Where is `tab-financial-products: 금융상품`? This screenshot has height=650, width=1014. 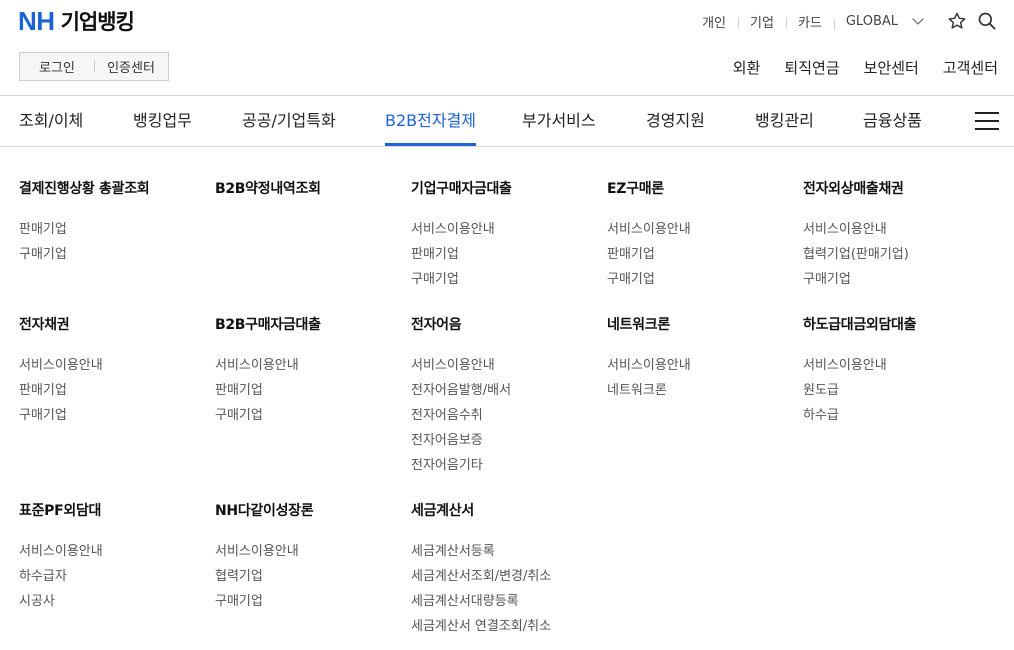 tab-financial-products: 금융상품 is located at coordinates (892, 121).